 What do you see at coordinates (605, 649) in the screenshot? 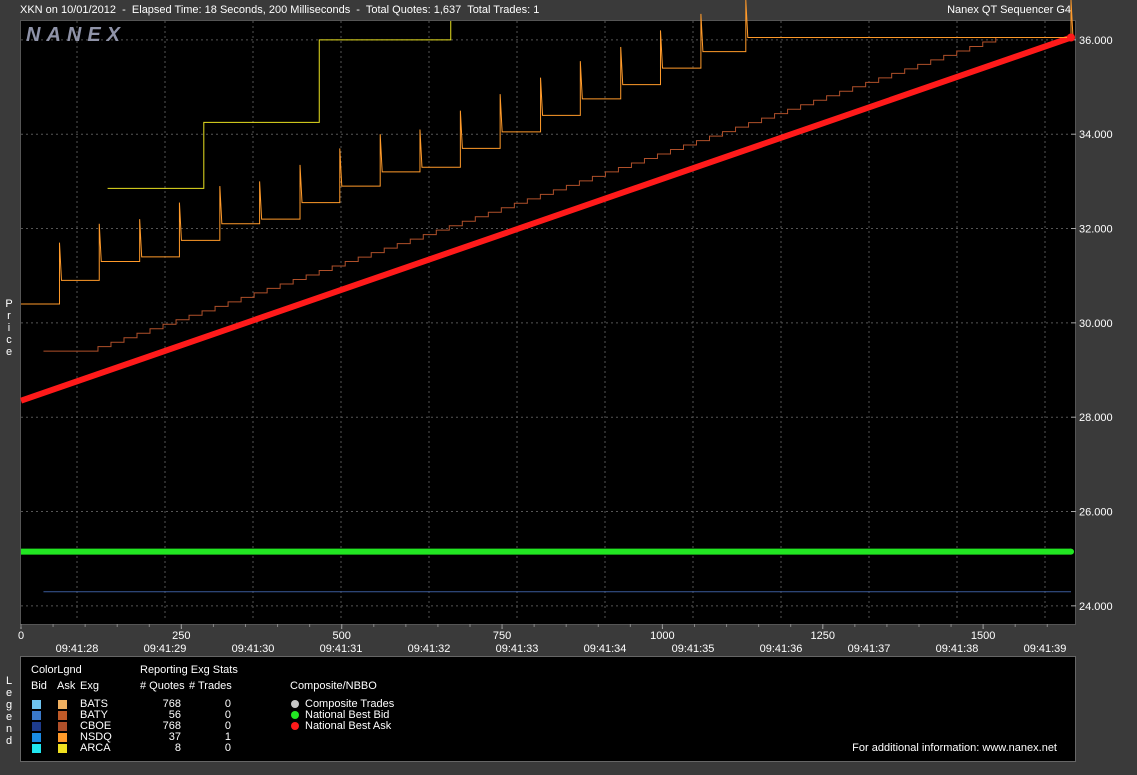
I see `time-tick-label: 09:41:34` at bounding box center [605, 649].